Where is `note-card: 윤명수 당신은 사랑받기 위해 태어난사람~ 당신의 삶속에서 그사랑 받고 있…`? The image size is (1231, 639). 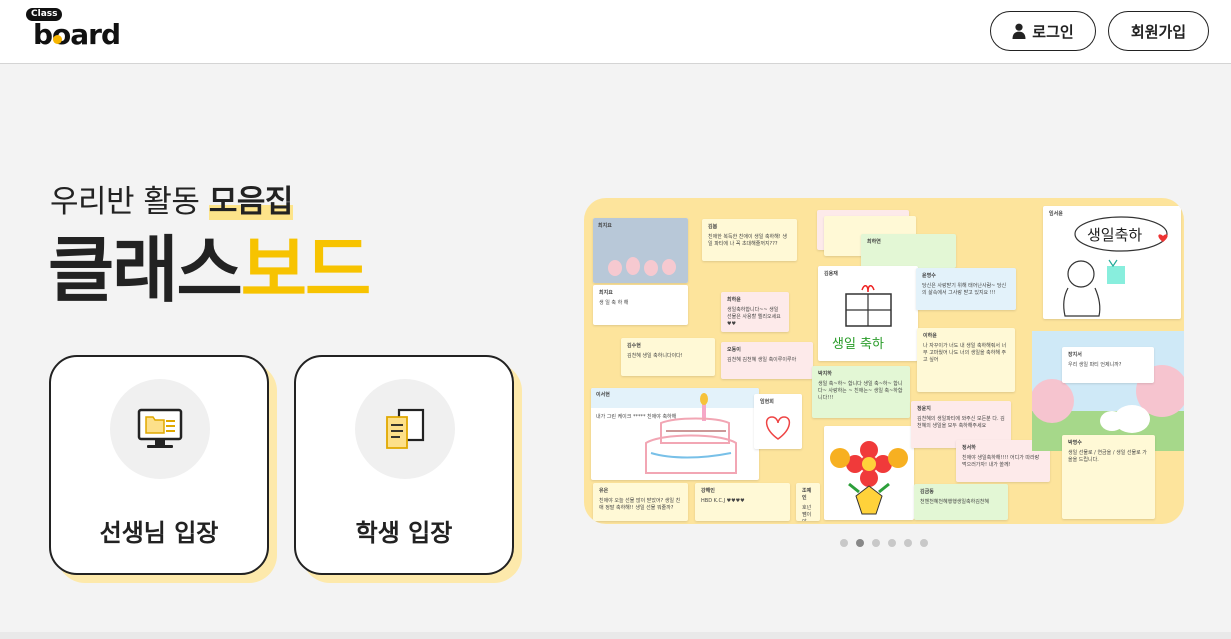
note-card: 윤명수 당신은 사랑받기 위해 태어난사람~ 당신의 삶속에서 그사랑 받고 있… is located at coordinates (966, 289).